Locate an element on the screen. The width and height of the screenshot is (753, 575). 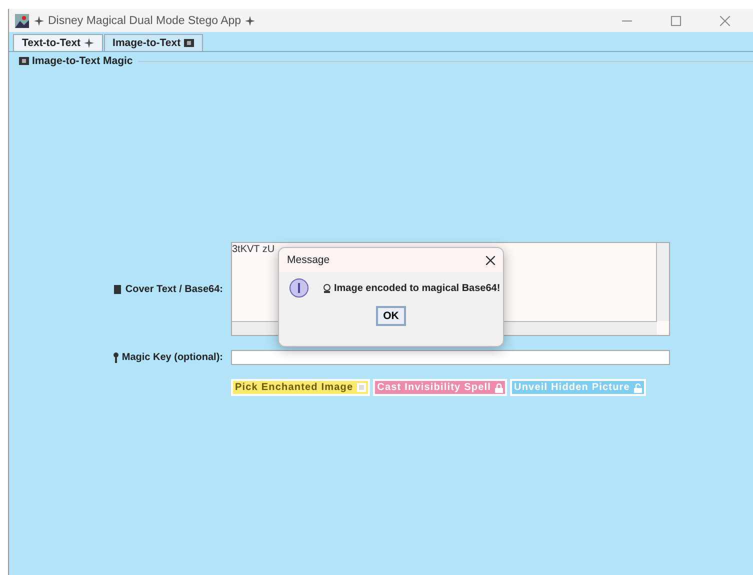
dialog-message: Image encoded to magical Base64! is located at coordinates (417, 288).